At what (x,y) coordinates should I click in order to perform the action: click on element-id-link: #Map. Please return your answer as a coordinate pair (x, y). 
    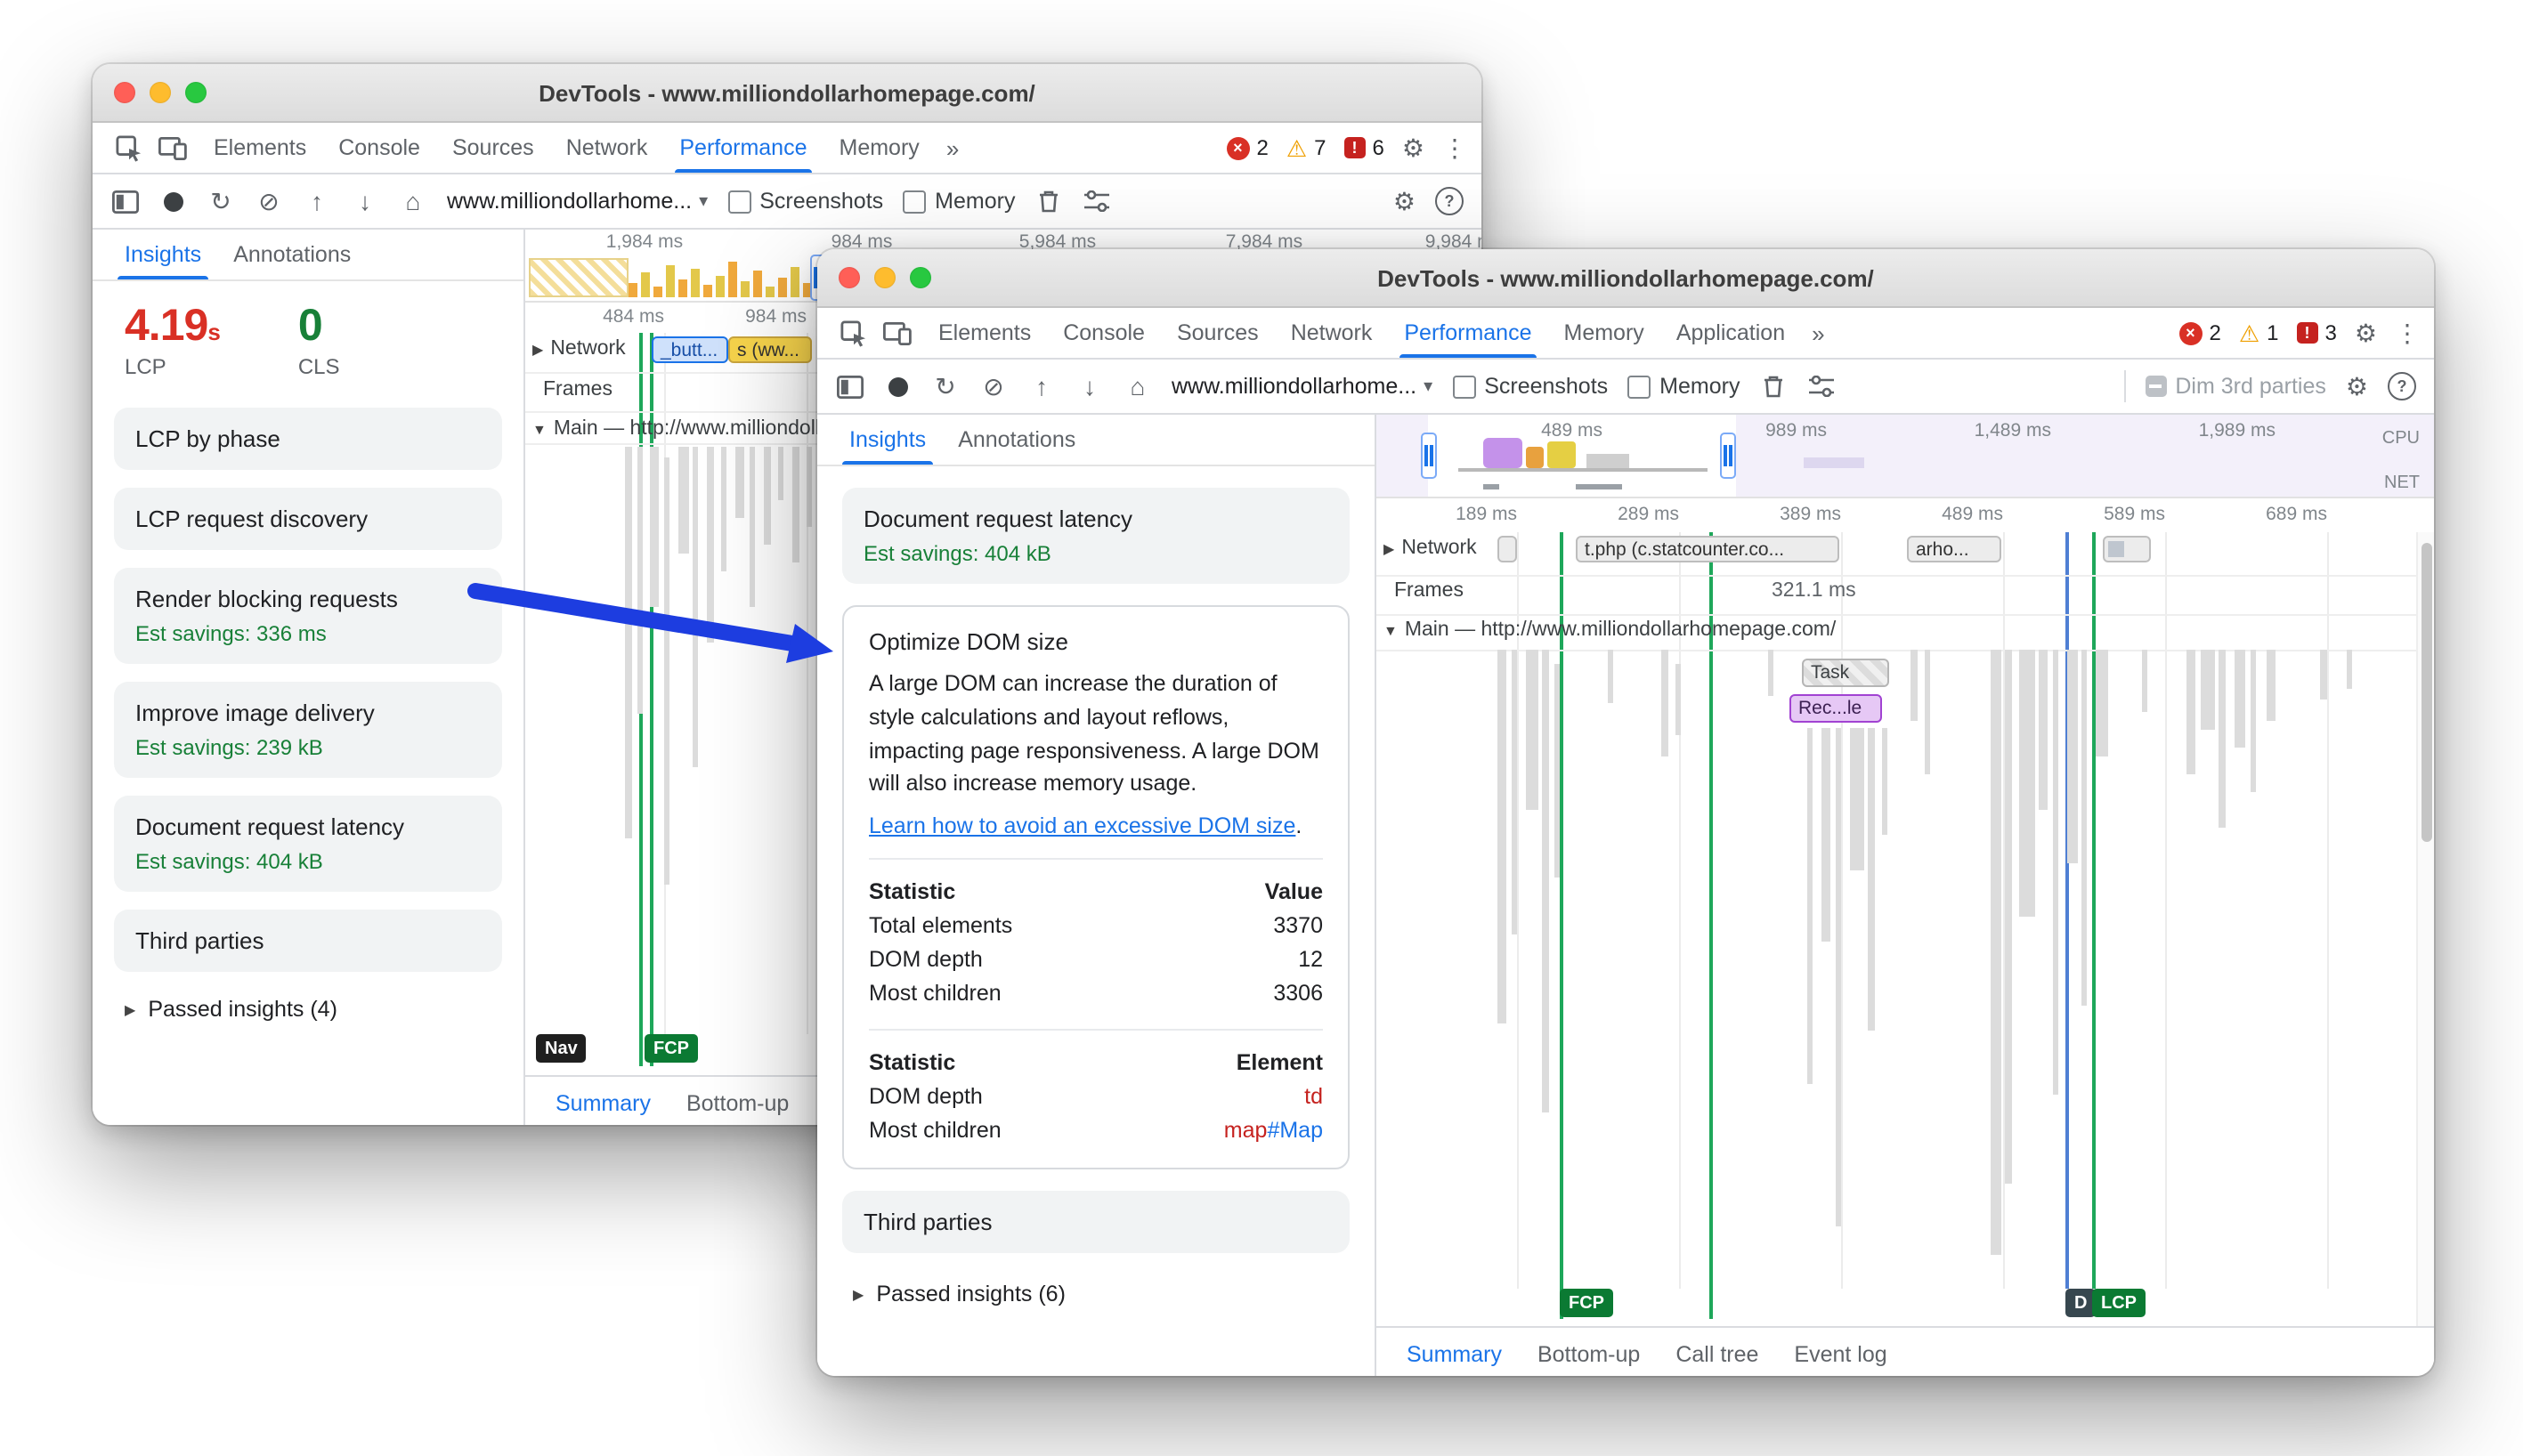
    Looking at the image, I should click on (1295, 1129).